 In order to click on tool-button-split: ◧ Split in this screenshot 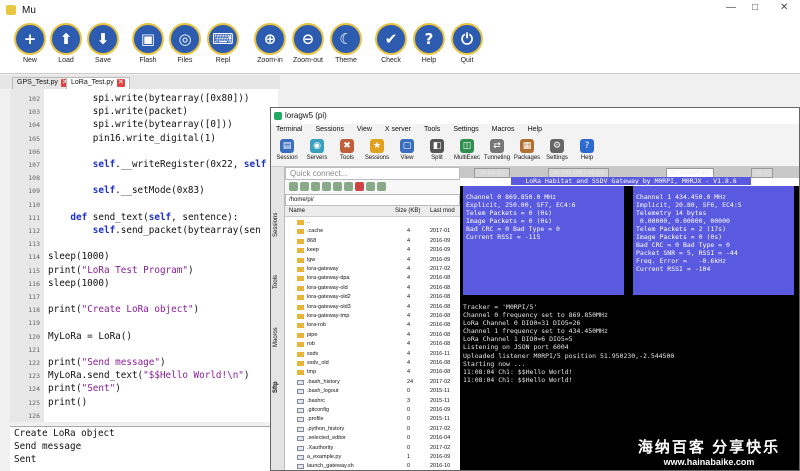, I will do `click(437, 150)`.